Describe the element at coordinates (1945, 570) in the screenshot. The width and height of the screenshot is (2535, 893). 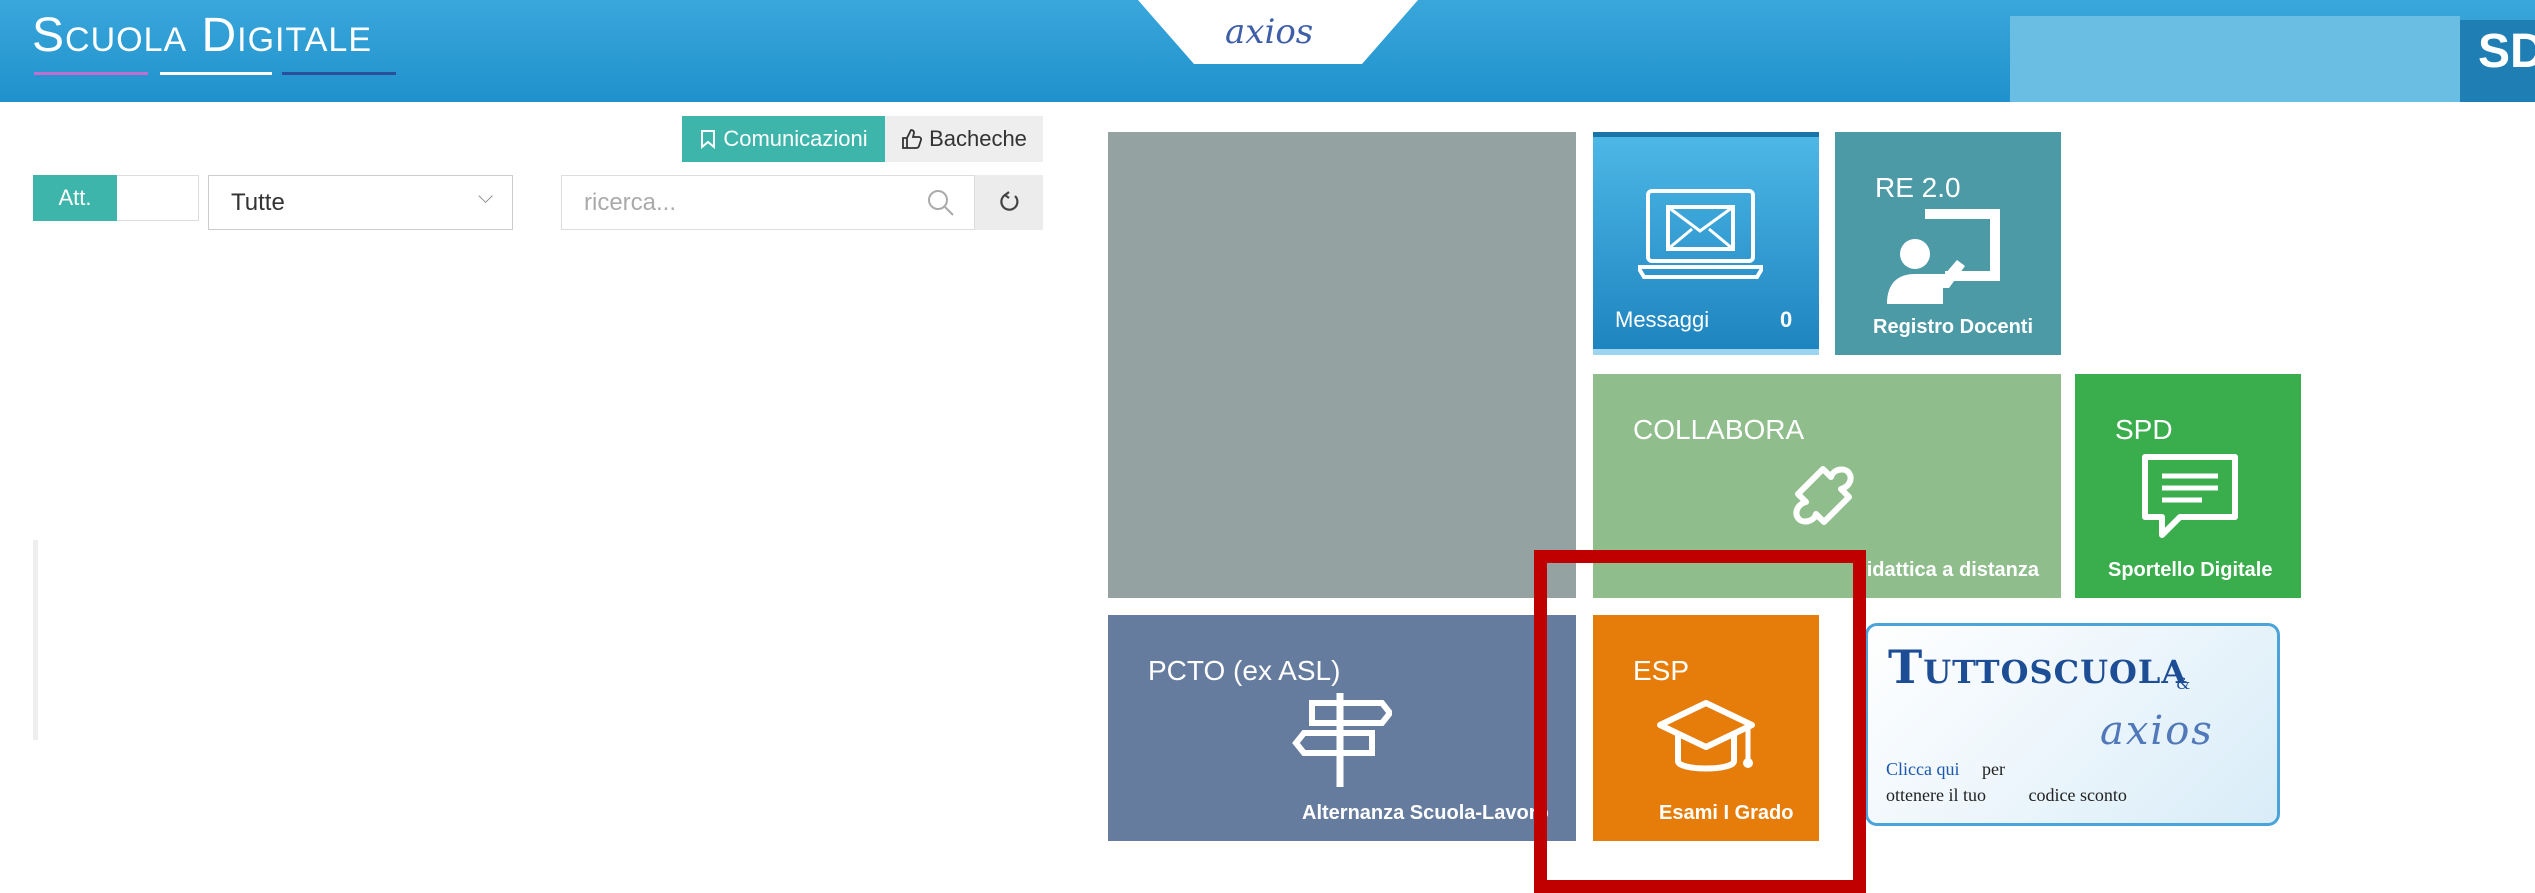
I see `tile-collabora-label: Didattica a distanza` at that location.